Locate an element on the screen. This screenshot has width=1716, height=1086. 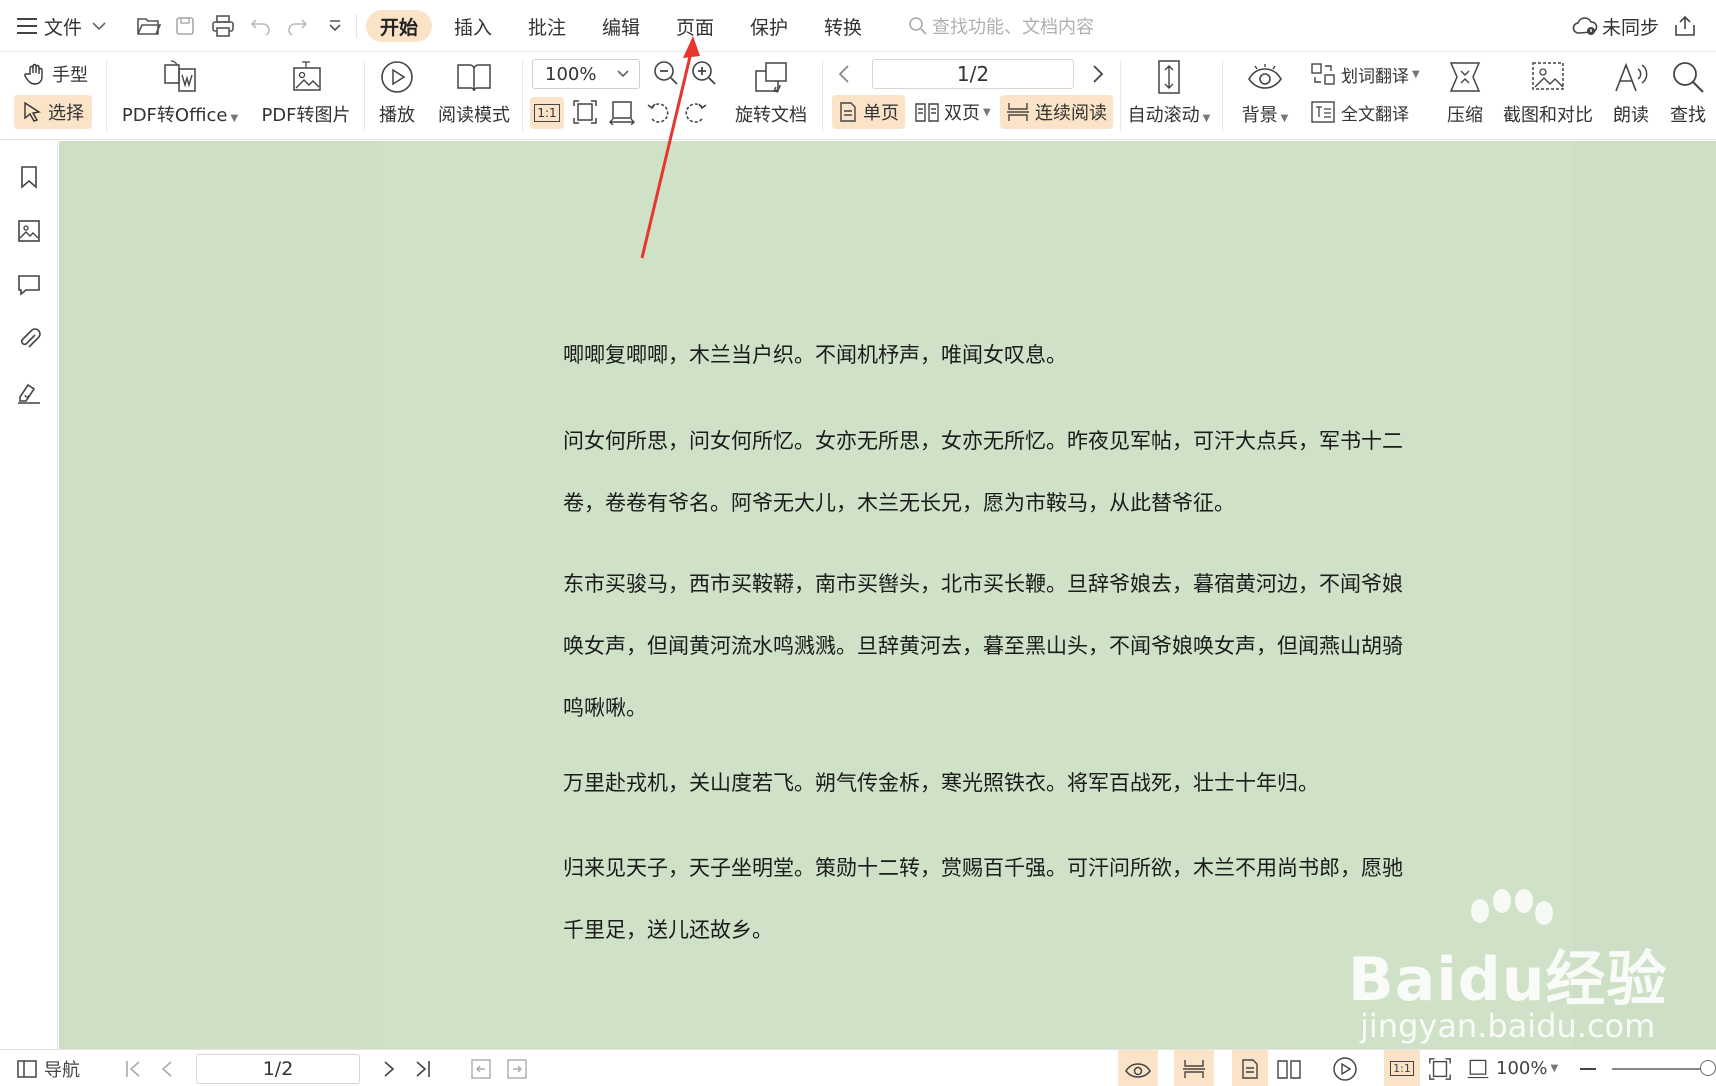
word-translate-button: 划词翻译 ▼ is located at coordinates (1365, 74).